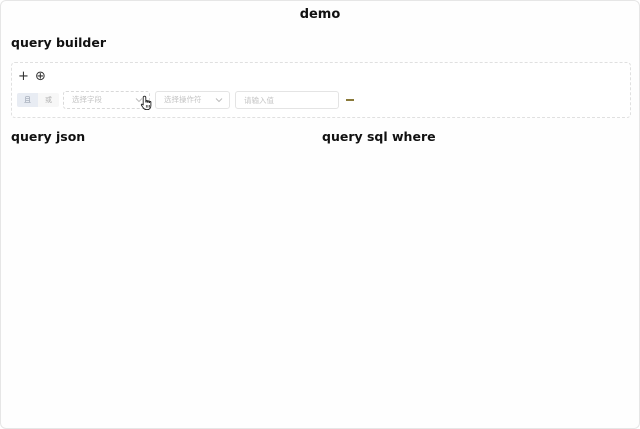 The width and height of the screenshot is (640, 429). What do you see at coordinates (48, 136) in the screenshot?
I see `query-json-heading: query json` at bounding box center [48, 136].